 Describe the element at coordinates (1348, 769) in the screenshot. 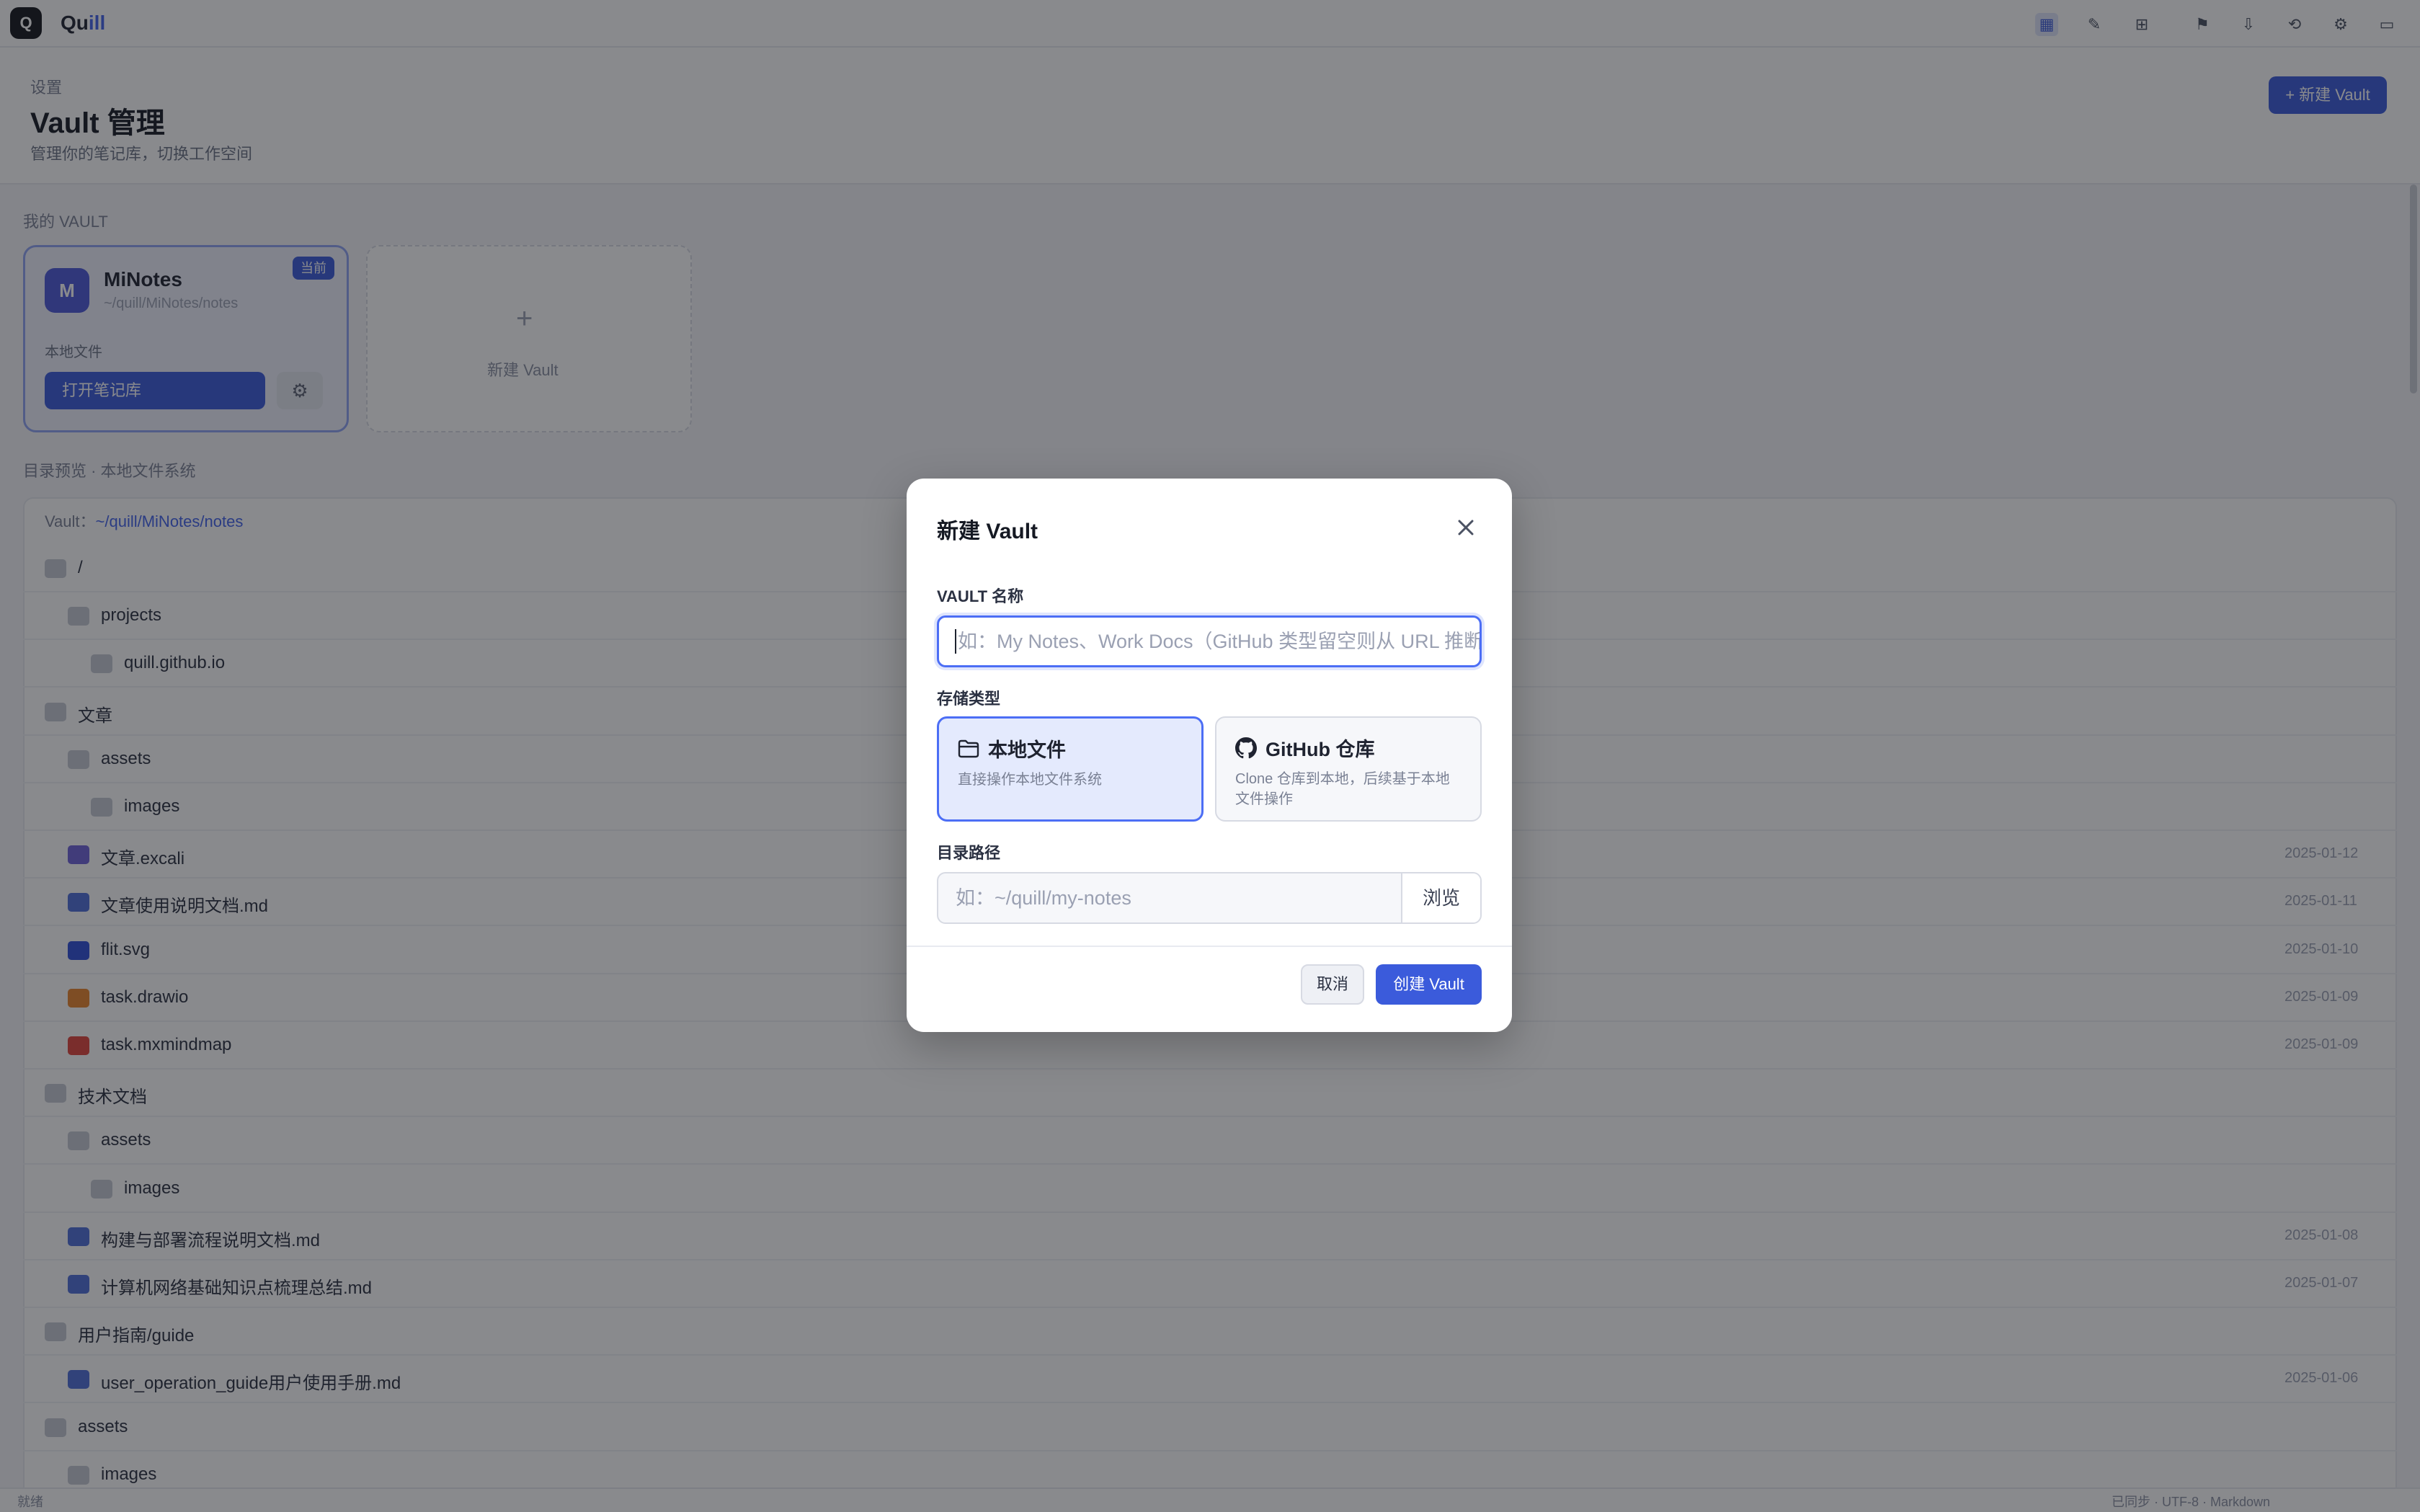

I see `storage-option-github: GitHub 仓库 Clone 仓库到本地，后续基于本地文件操作` at that location.